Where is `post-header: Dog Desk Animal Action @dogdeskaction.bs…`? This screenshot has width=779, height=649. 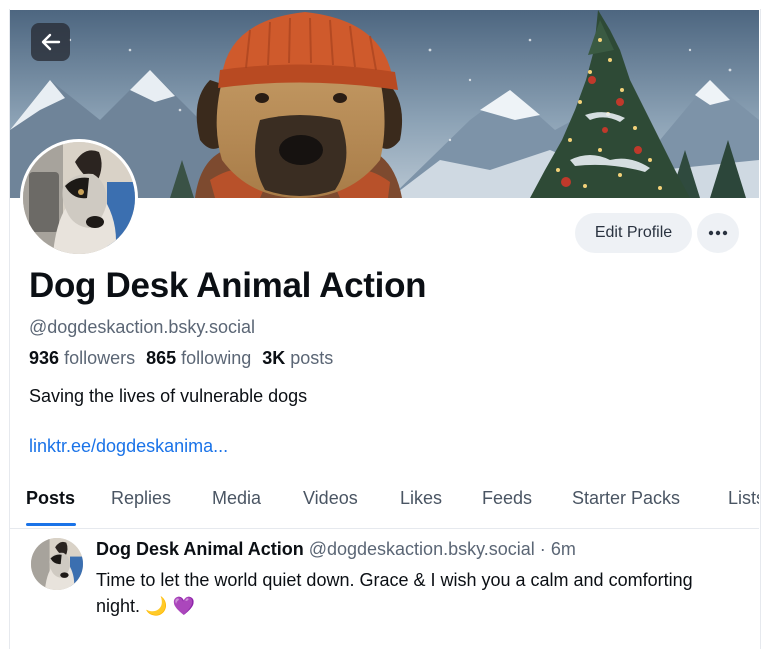
post-header: Dog Desk Animal Action @dogdeskaction.bs… is located at coordinates (336, 549).